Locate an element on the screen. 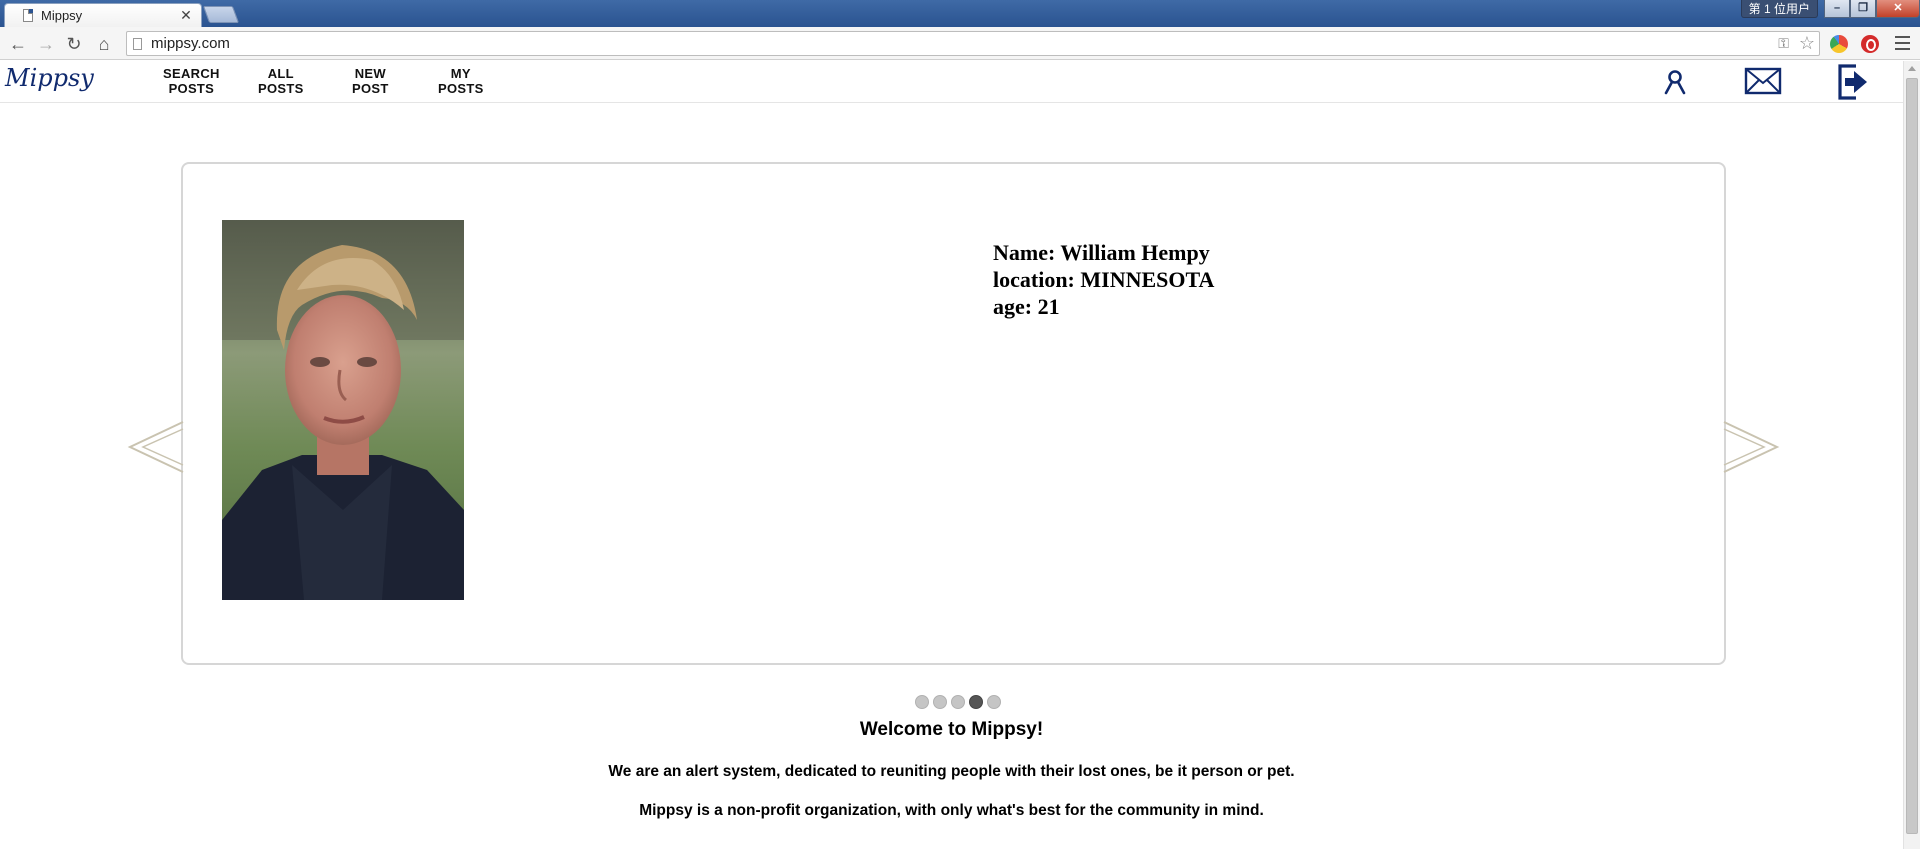 The height and width of the screenshot is (849, 1920). window-controls: 第 1 位用户 – ❐ ✕ is located at coordinates (1830, 10).